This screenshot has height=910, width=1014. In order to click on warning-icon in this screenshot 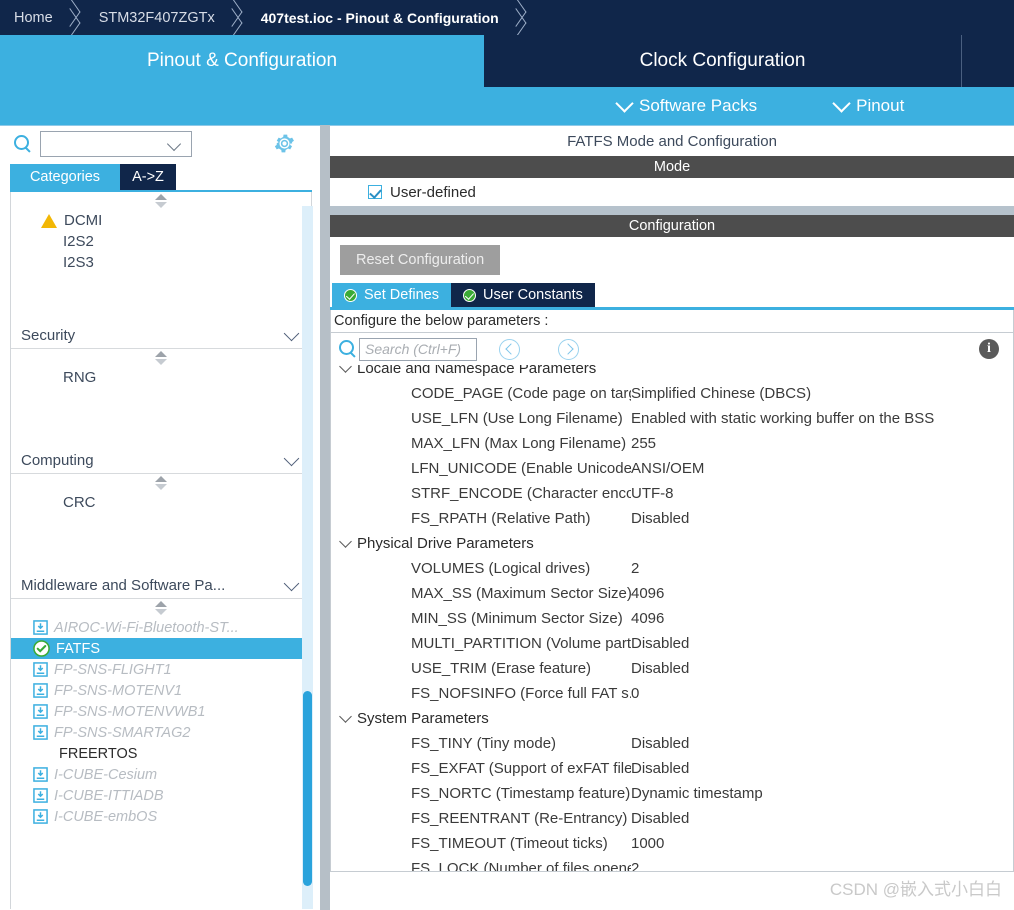, I will do `click(49, 220)`.